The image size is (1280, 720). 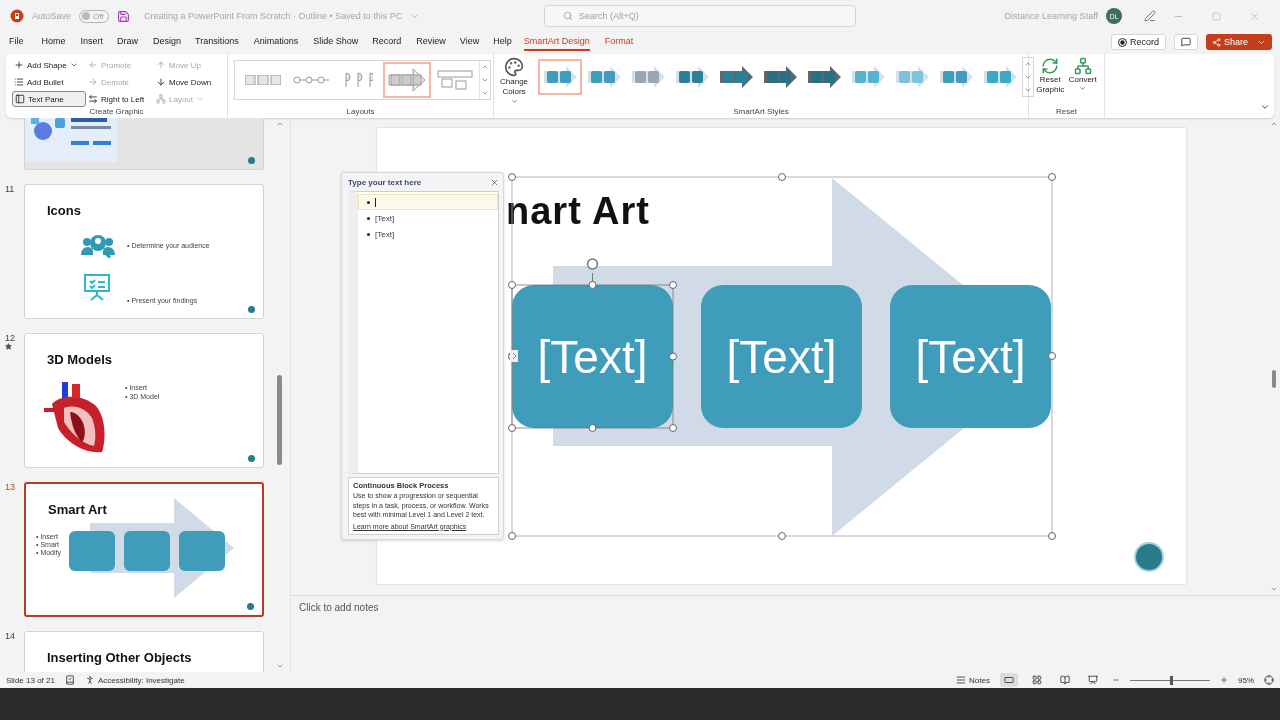 I want to click on zoom-level: 95%, so click(x=1246, y=680).